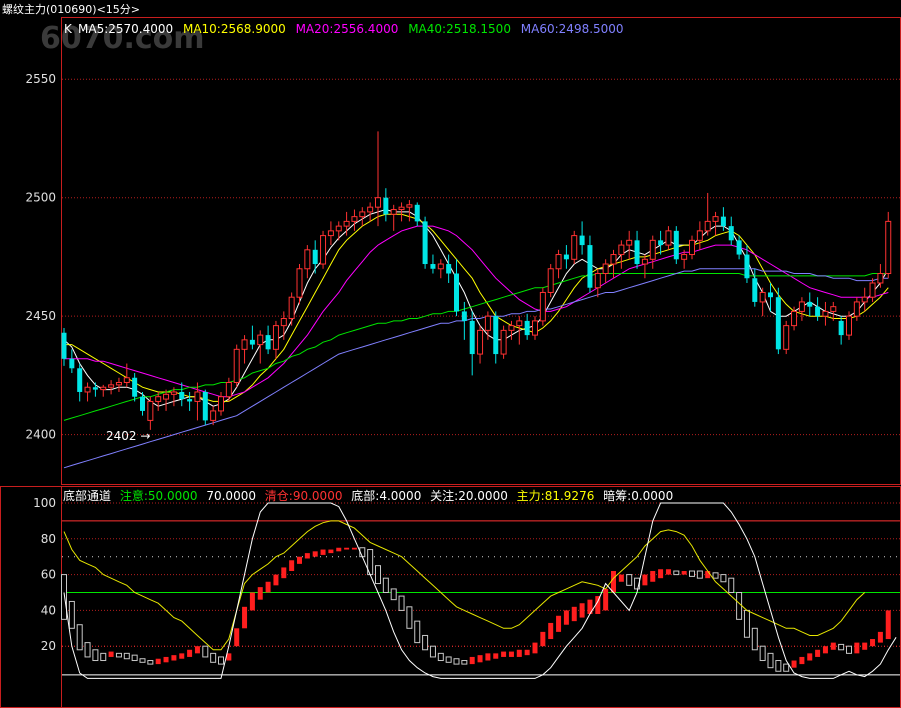  I want to click on attention-level: 注意:50.0000, so click(159, 495).